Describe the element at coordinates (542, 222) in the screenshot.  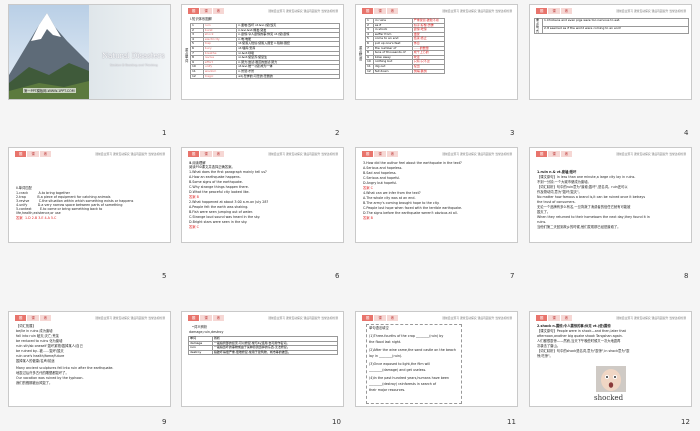
I see `text-line: ruins.` at that location.